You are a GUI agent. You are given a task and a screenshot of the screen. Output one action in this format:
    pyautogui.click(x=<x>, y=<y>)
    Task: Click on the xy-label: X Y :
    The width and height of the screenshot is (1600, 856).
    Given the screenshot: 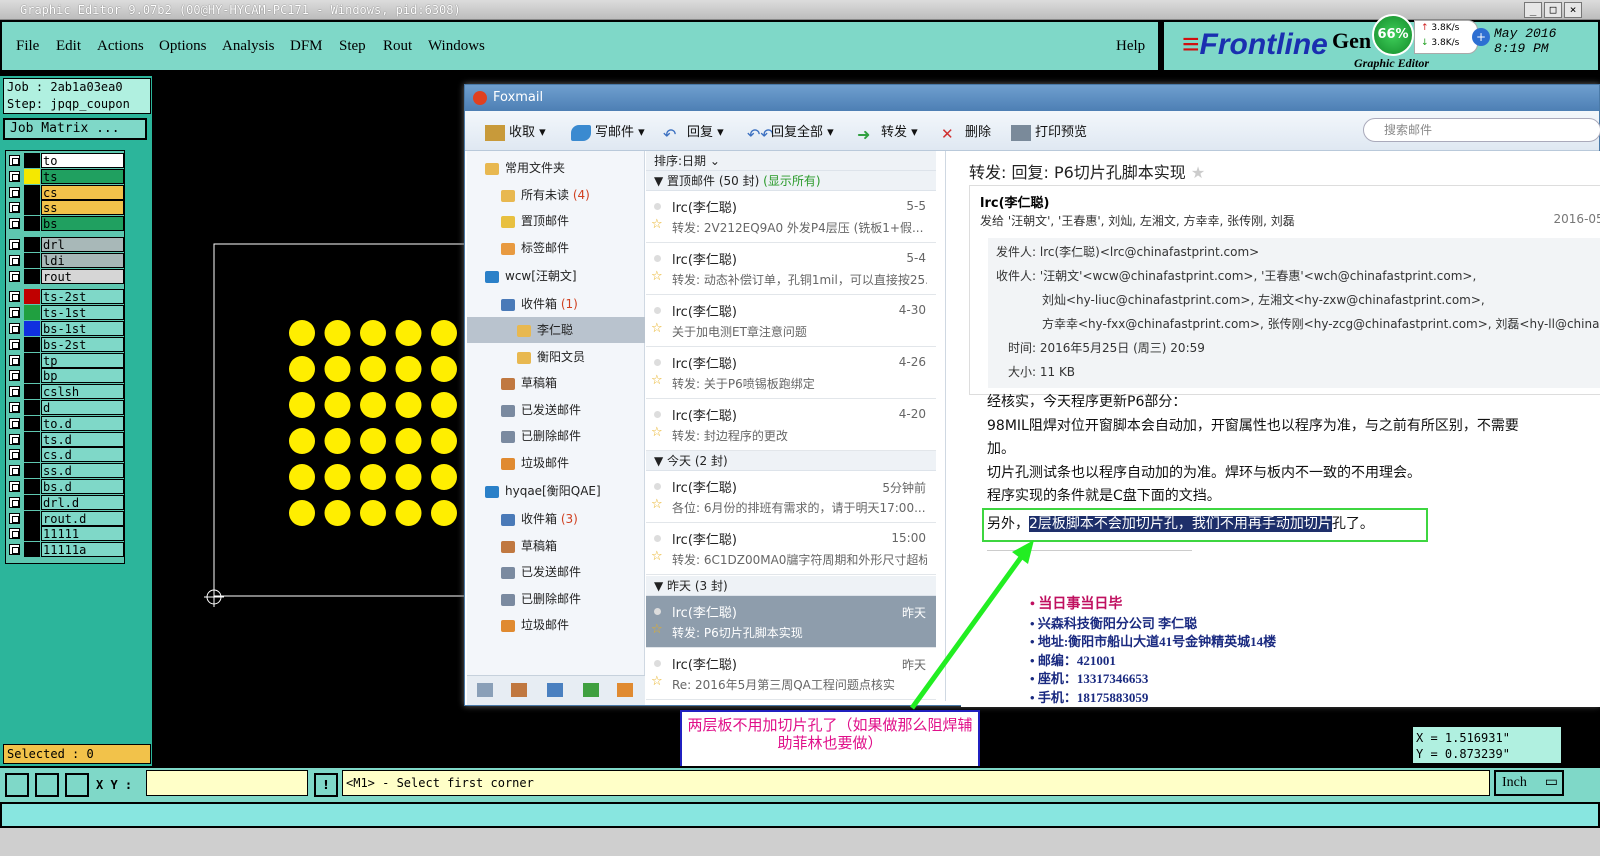 What is the action you would take?
    pyautogui.click(x=114, y=785)
    